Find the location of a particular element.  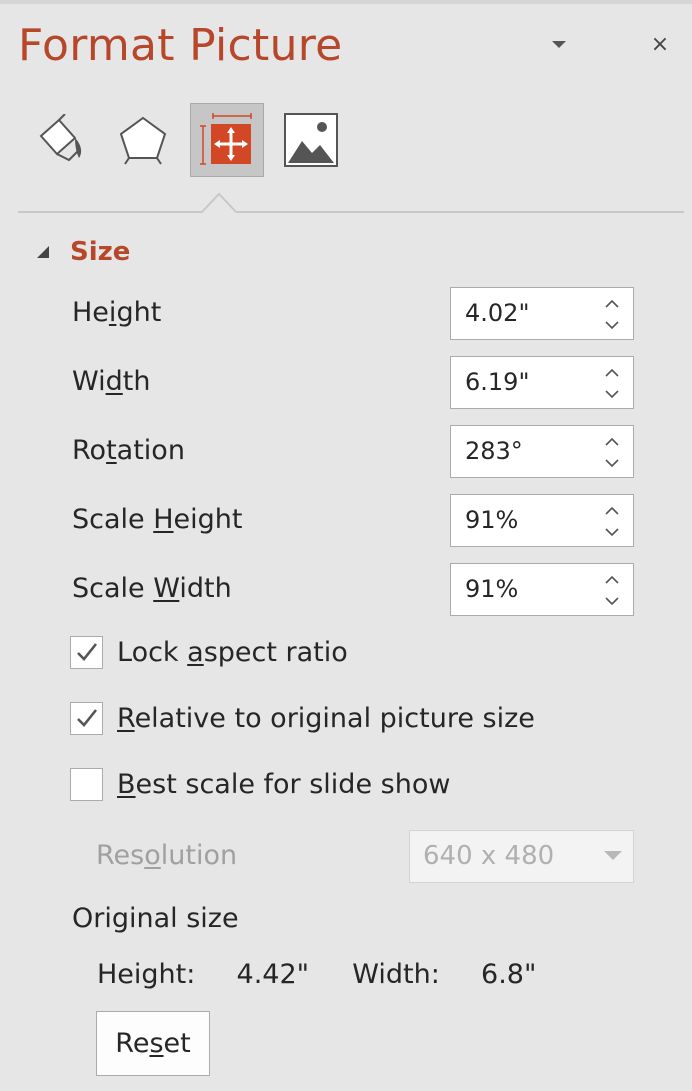

scale-width-decrement-button is located at coordinates (612, 601).